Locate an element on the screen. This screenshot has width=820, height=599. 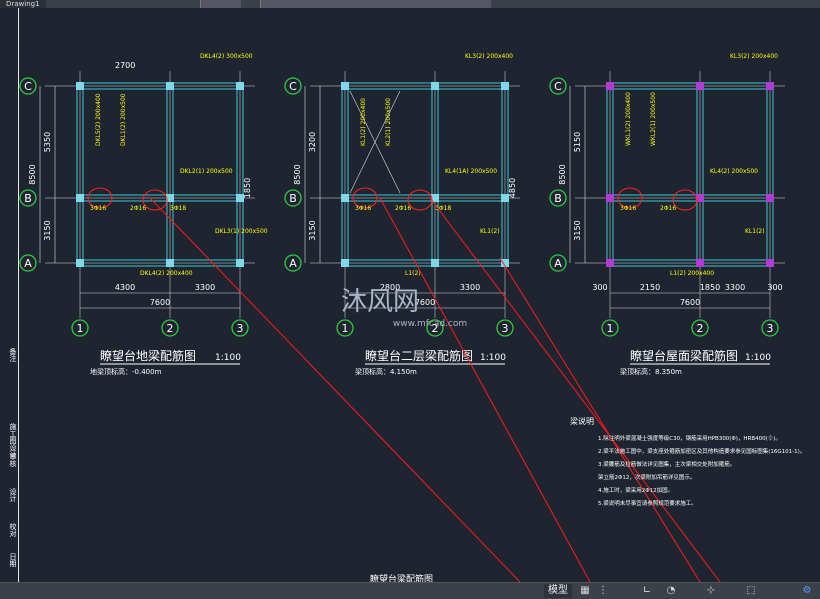
annotation-icon: ⬚ is located at coordinates (751, 591).